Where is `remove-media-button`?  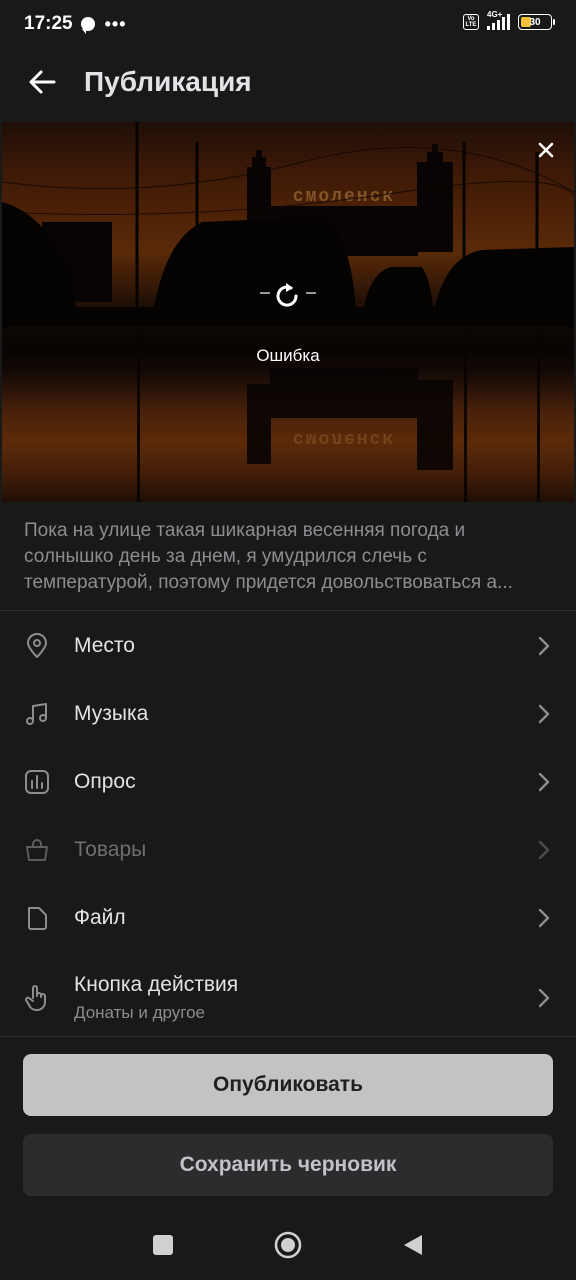
remove-media-button is located at coordinates (546, 150).